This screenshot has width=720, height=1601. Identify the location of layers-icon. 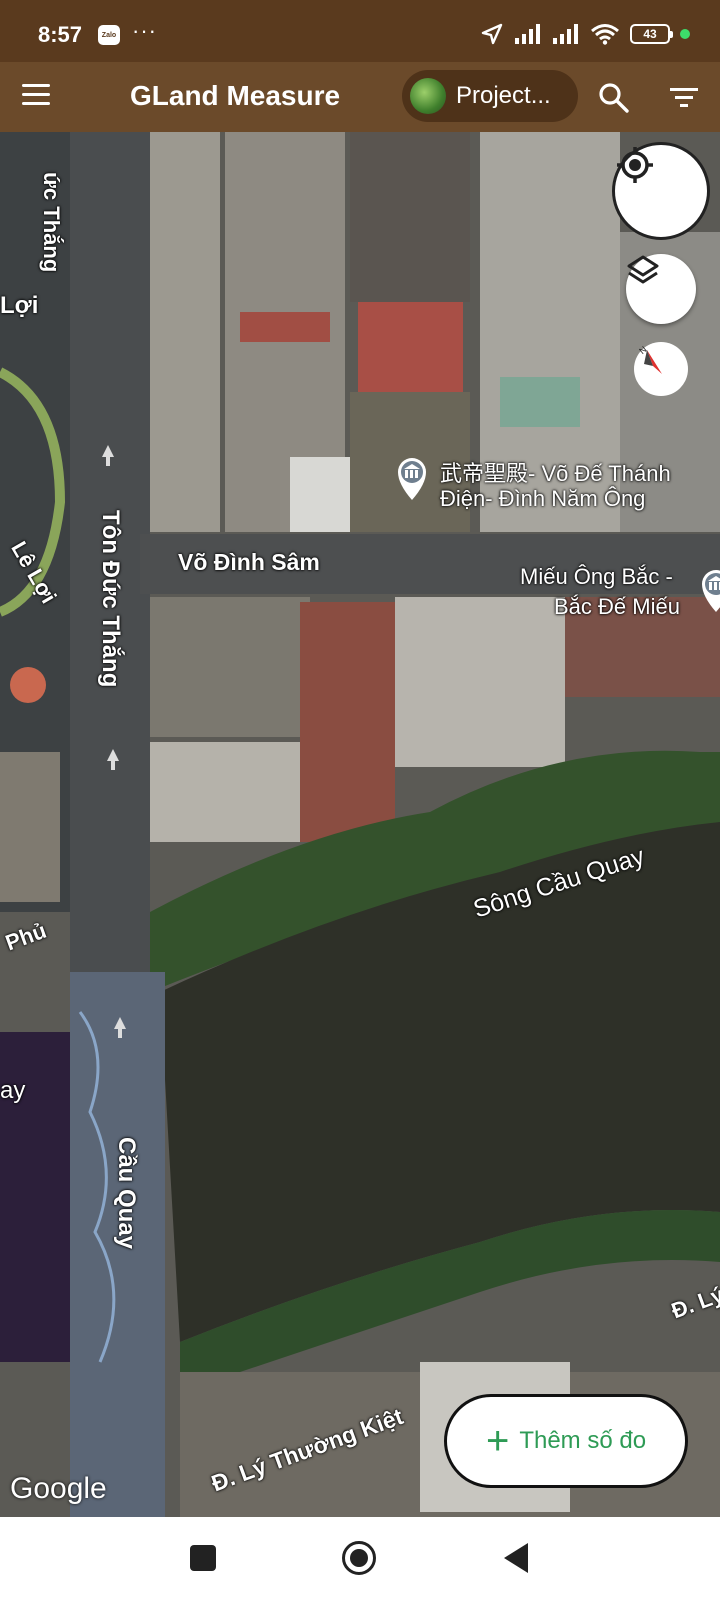
(643, 269).